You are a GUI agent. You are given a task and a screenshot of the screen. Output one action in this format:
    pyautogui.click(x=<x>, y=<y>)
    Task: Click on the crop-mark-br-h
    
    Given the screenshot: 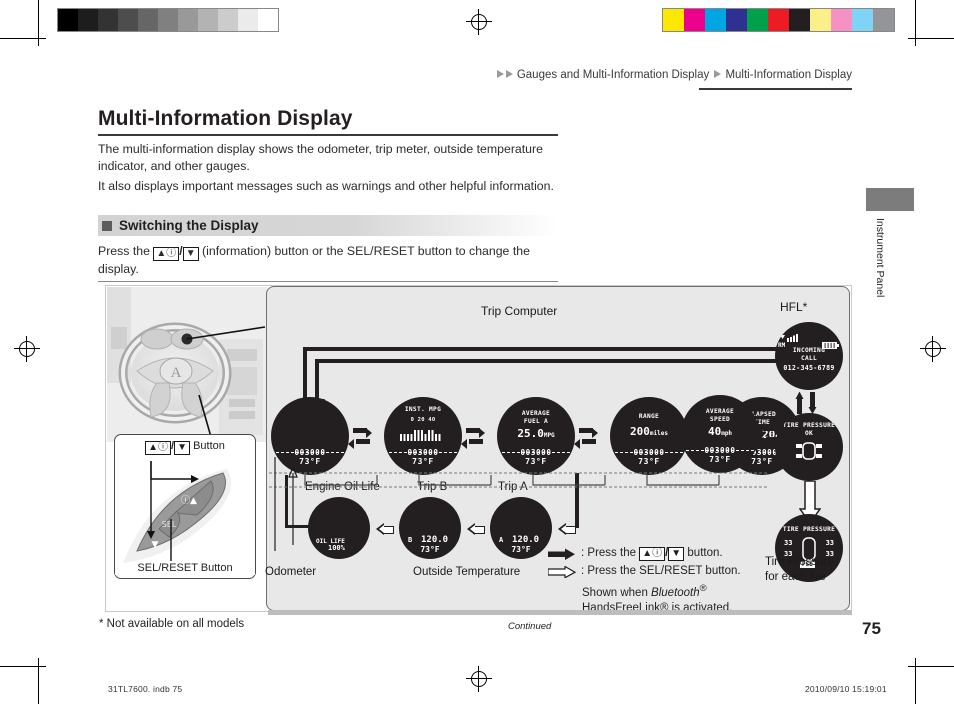 What is the action you would take?
    pyautogui.click(x=931, y=667)
    